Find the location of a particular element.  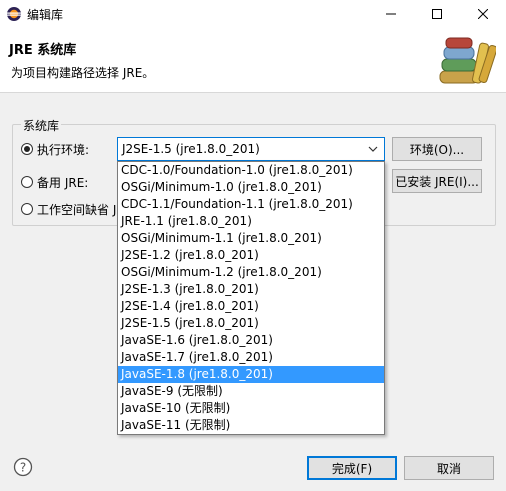

title-bar: 编辑库 is located at coordinates (253, 14).